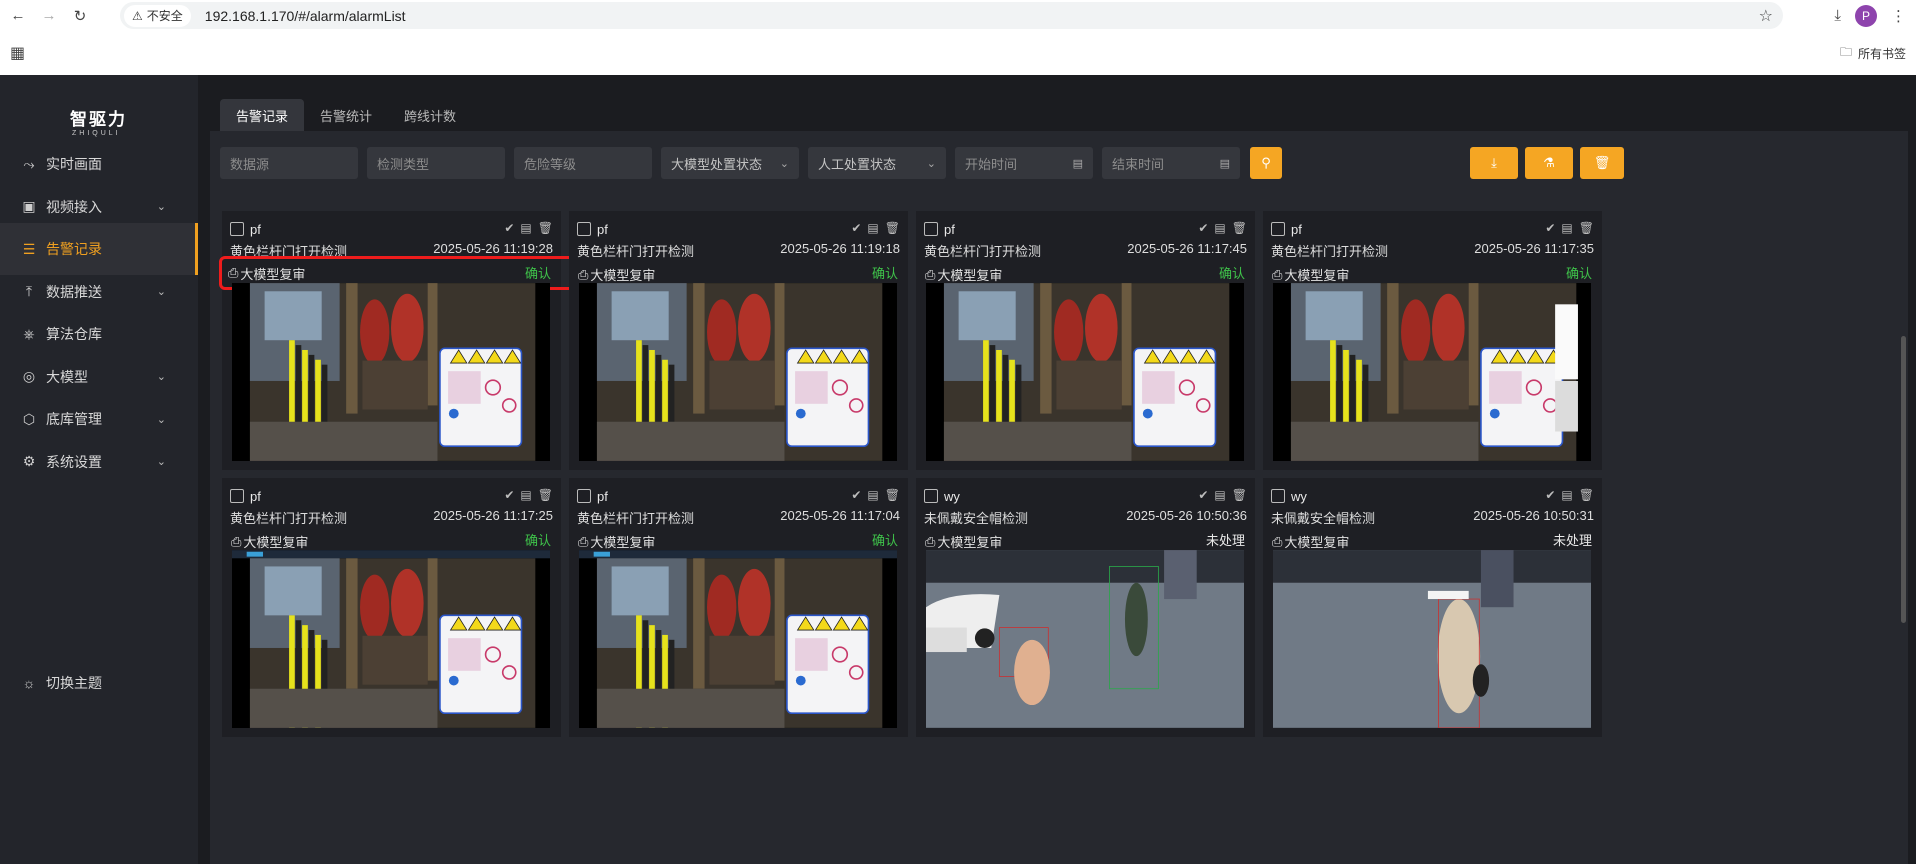 The width and height of the screenshot is (1916, 864). What do you see at coordinates (49, 16) in the screenshot?
I see `forward-icon: →` at bounding box center [49, 16].